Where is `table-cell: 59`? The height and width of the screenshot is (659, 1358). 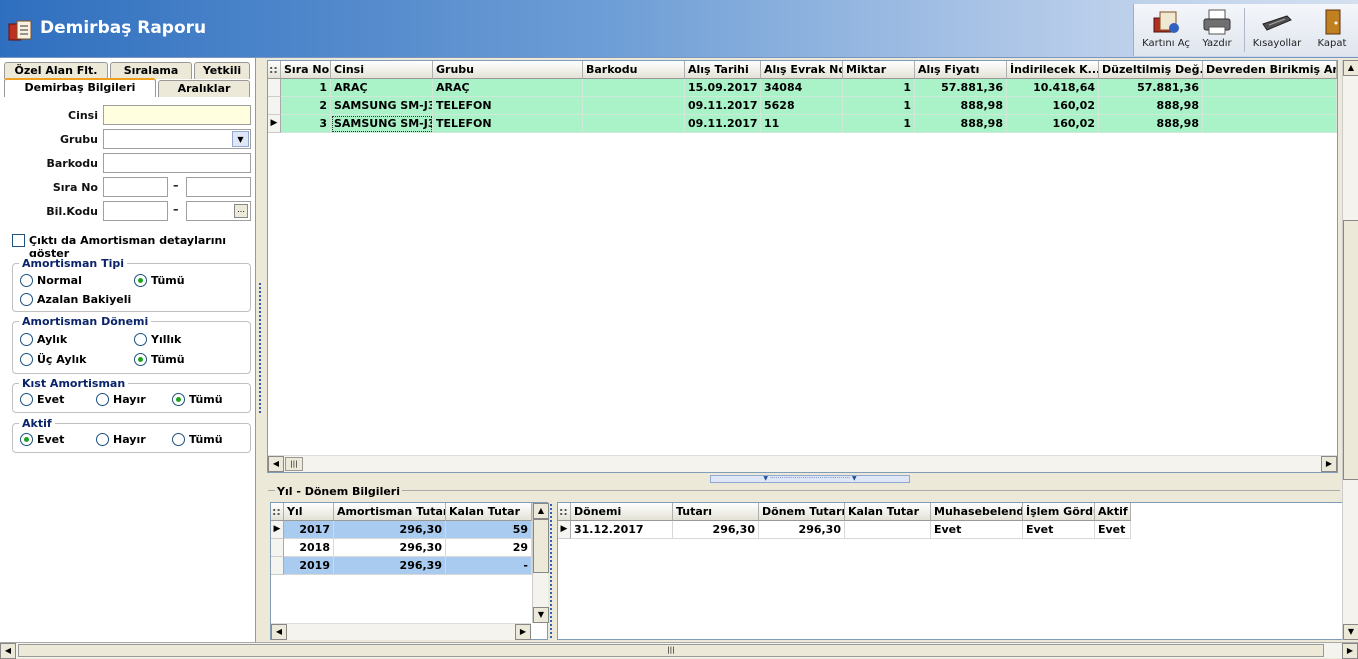
table-cell: 59 is located at coordinates (489, 530).